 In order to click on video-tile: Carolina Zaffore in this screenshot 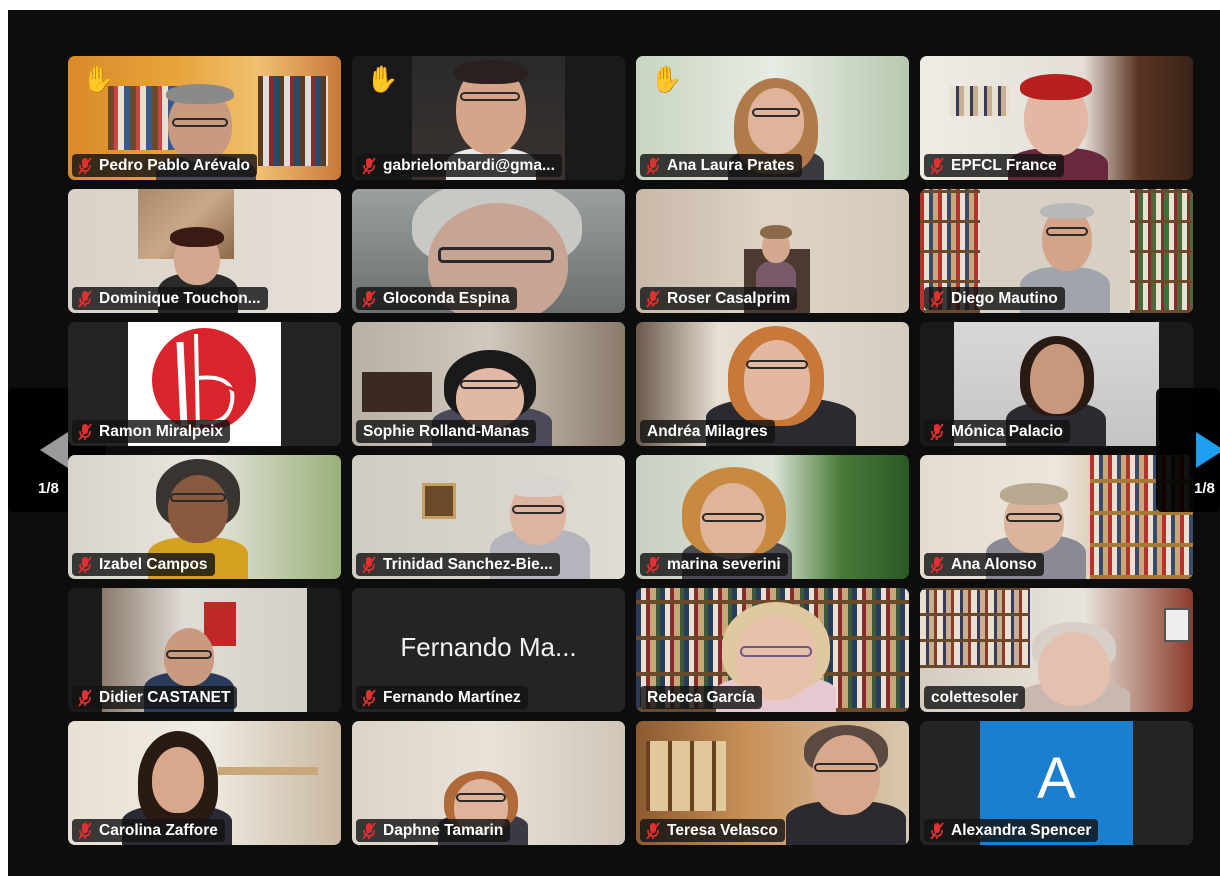, I will do `click(204, 783)`.